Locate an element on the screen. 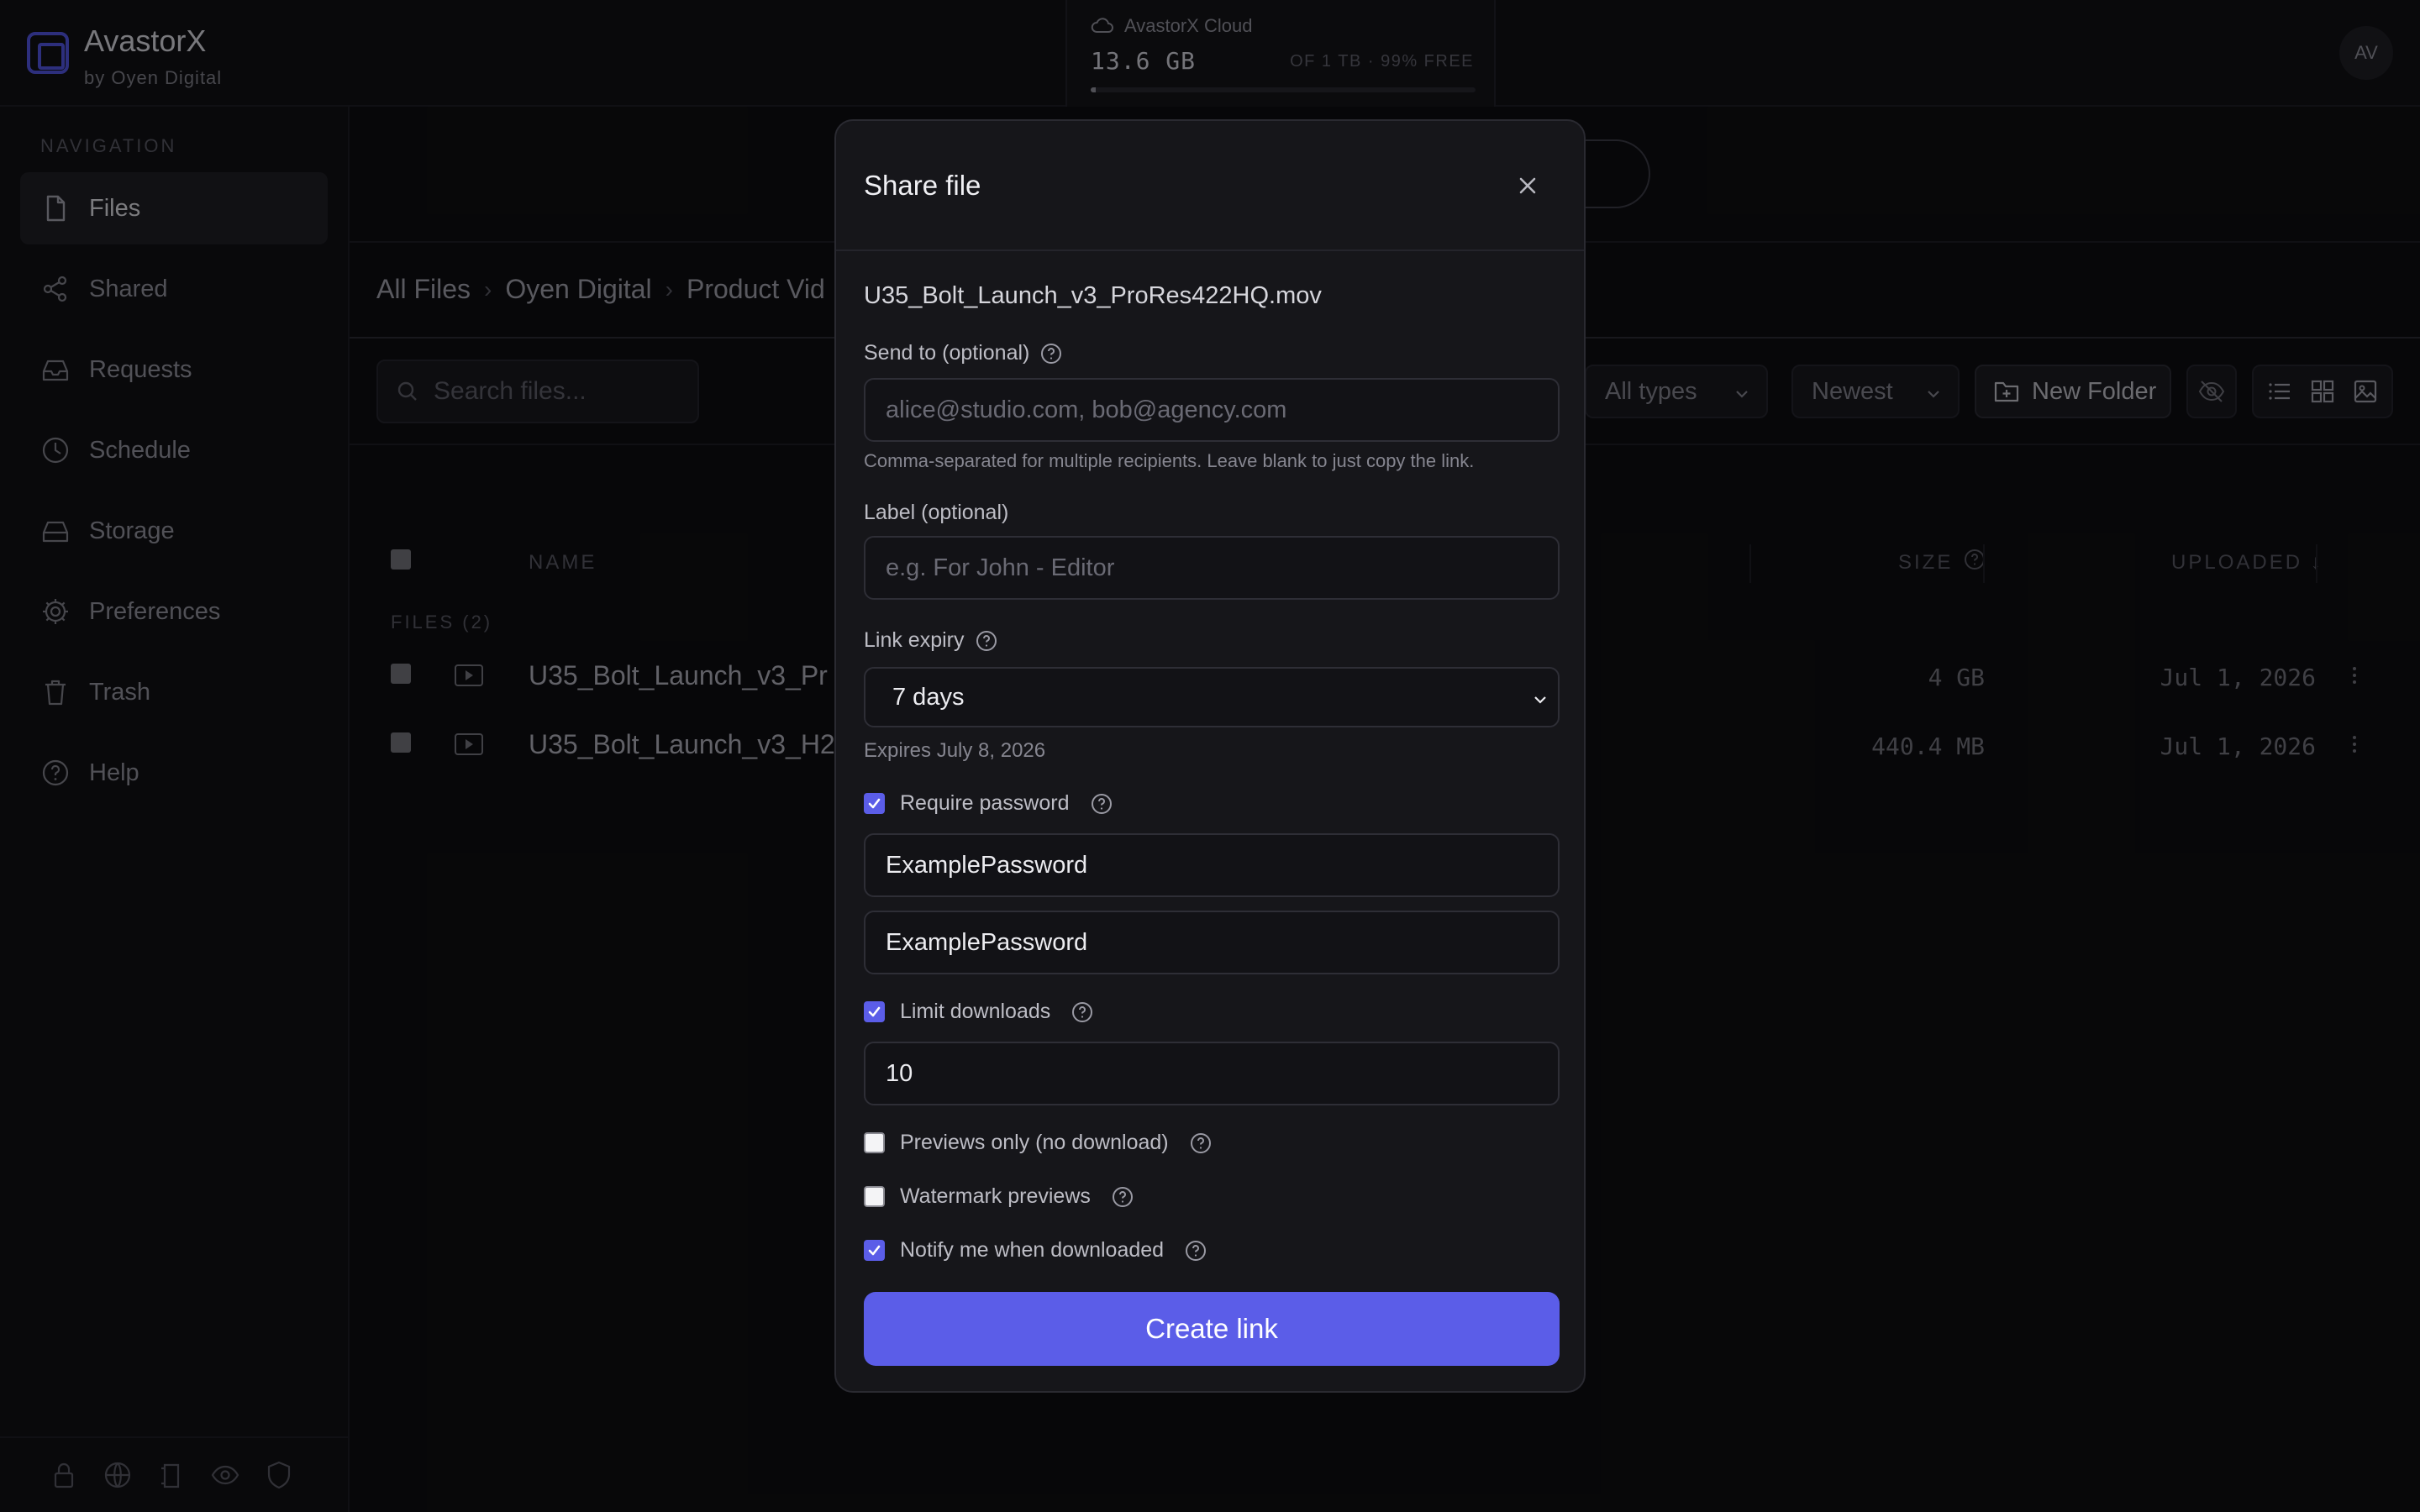 Image resolution: width=2420 pixels, height=1512 pixels. label-input: e.g. For John - Editor is located at coordinates (1212, 568).